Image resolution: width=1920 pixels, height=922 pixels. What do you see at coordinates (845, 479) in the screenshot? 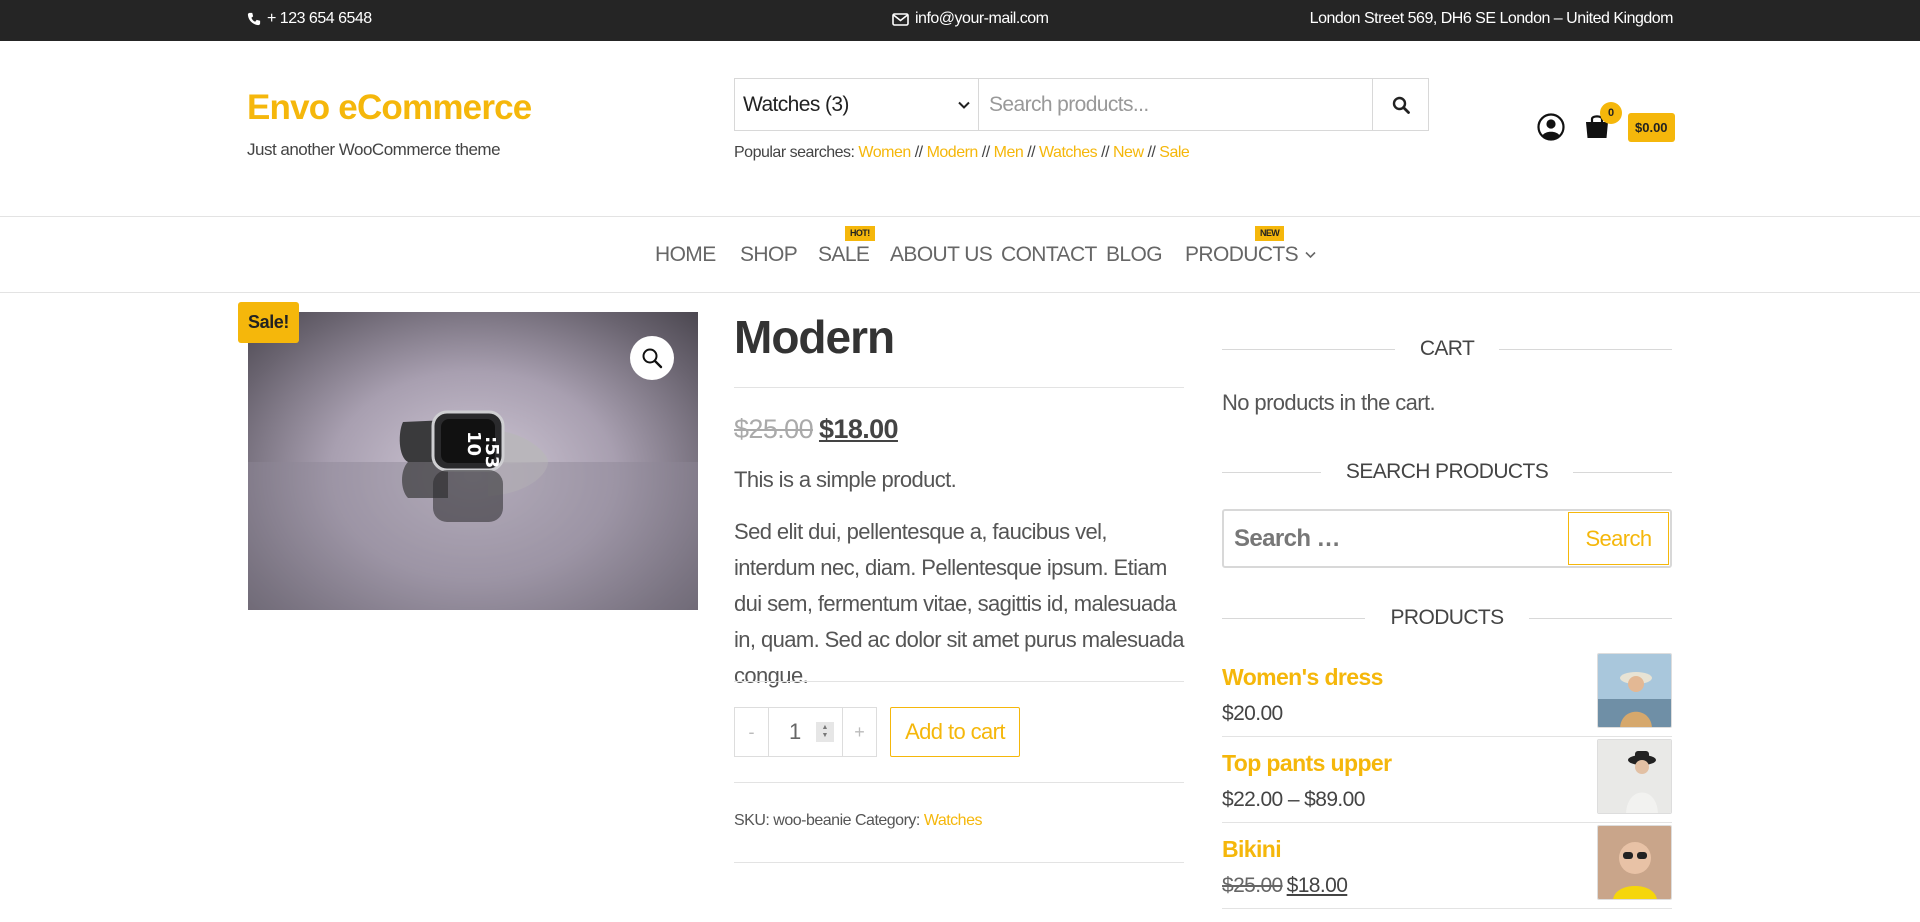
I see `product-short-description: This is a simple product.` at bounding box center [845, 479].